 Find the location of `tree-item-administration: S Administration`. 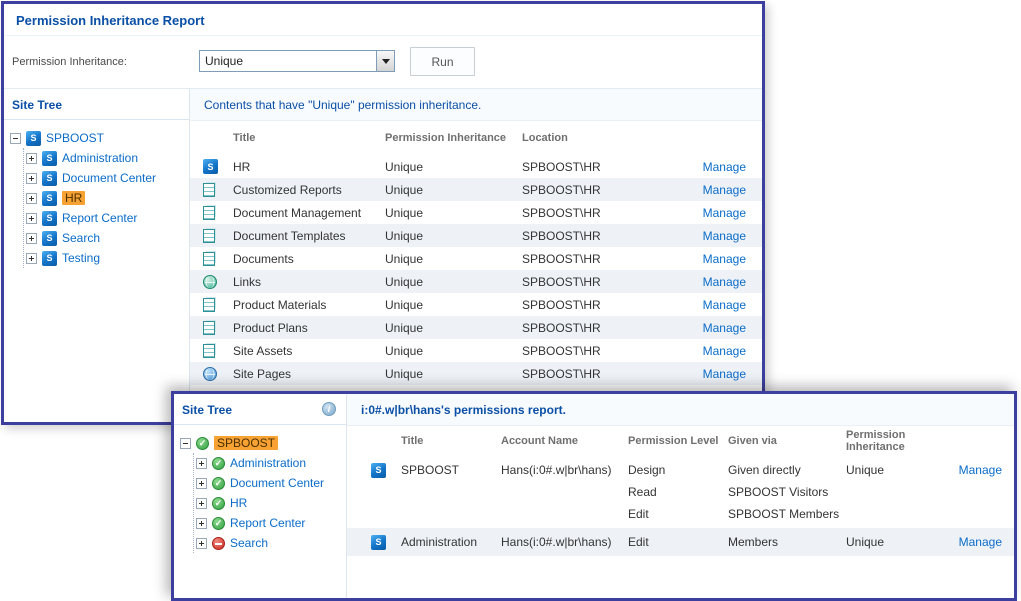

tree-item-administration: S Administration is located at coordinates (105, 158).